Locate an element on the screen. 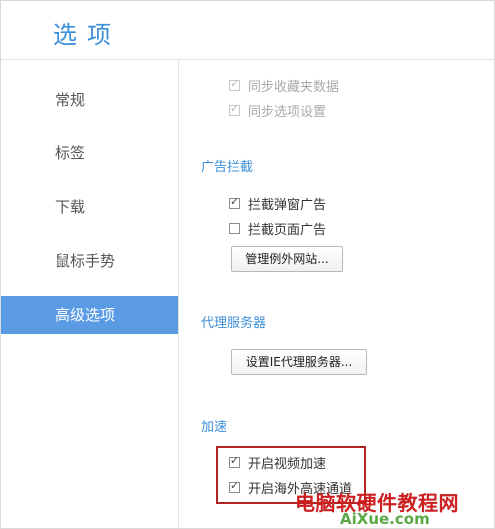 This screenshot has width=495, height=529. sidebar-item-advanced: 高级选项 is located at coordinates (89, 315).